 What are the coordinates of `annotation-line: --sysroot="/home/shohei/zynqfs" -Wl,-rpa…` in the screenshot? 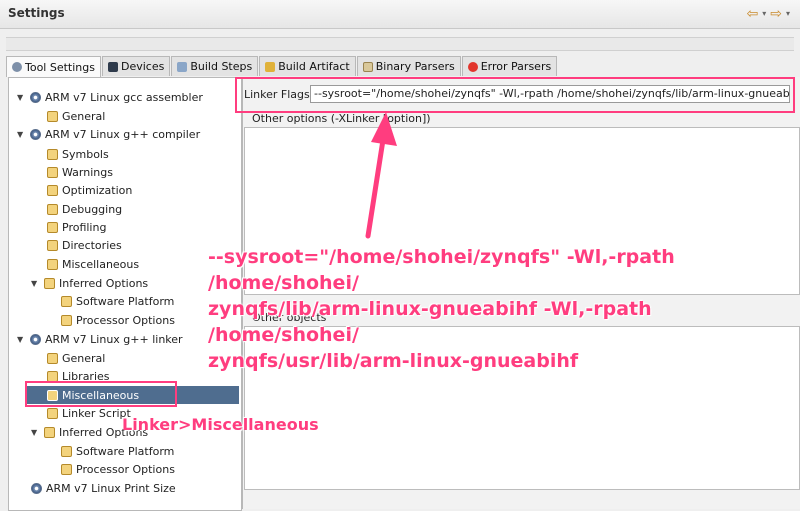 It's located at (441, 270).